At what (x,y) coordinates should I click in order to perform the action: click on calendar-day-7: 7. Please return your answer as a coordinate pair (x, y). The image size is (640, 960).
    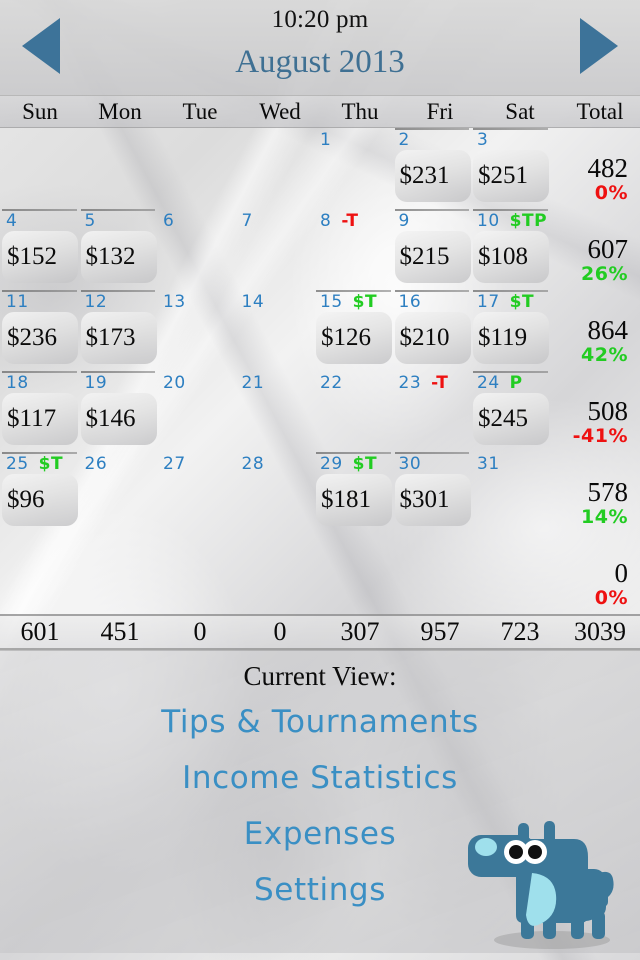
    Looking at the image, I should click on (275, 249).